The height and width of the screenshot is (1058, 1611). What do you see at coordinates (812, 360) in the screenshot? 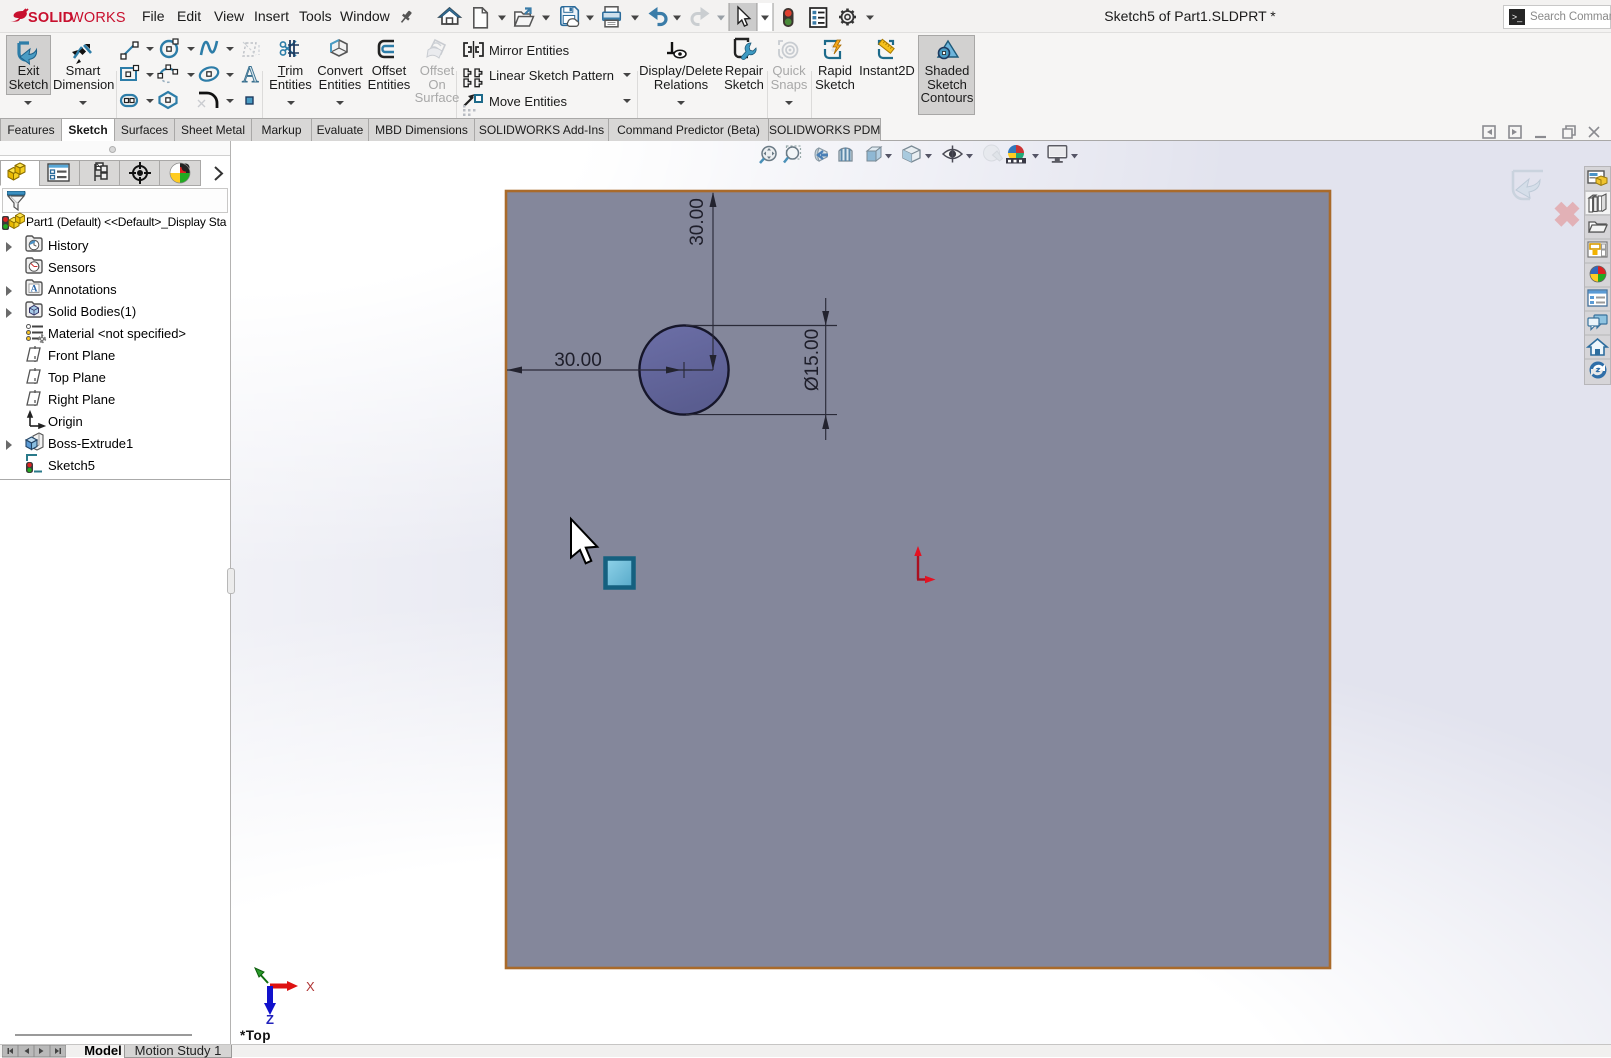
I see `svg-text: Ø15.00` at bounding box center [812, 360].